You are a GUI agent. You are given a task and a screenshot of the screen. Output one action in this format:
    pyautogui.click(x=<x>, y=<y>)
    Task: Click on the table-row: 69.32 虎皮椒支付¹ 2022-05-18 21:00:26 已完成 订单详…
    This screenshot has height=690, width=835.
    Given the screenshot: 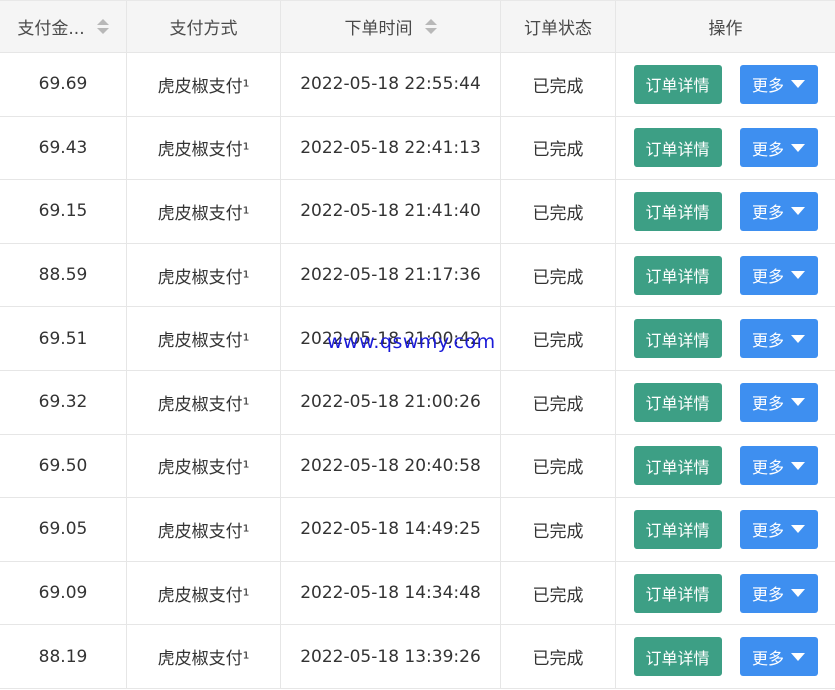 What is the action you would take?
    pyautogui.click(x=417, y=402)
    